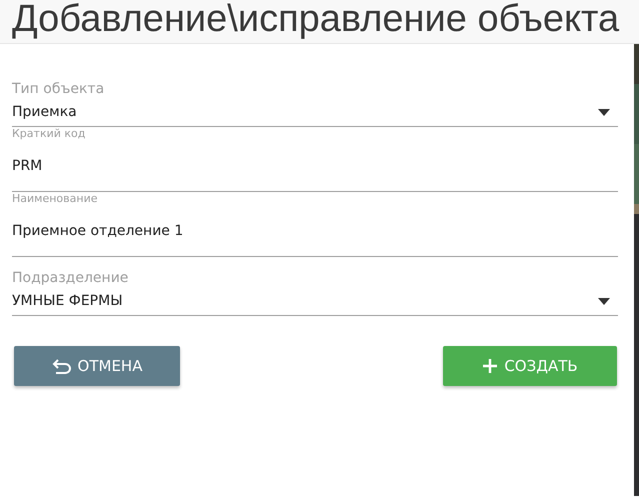 This screenshot has height=497, width=639. What do you see at coordinates (44, 112) in the screenshot?
I see `field-value: Приемка` at bounding box center [44, 112].